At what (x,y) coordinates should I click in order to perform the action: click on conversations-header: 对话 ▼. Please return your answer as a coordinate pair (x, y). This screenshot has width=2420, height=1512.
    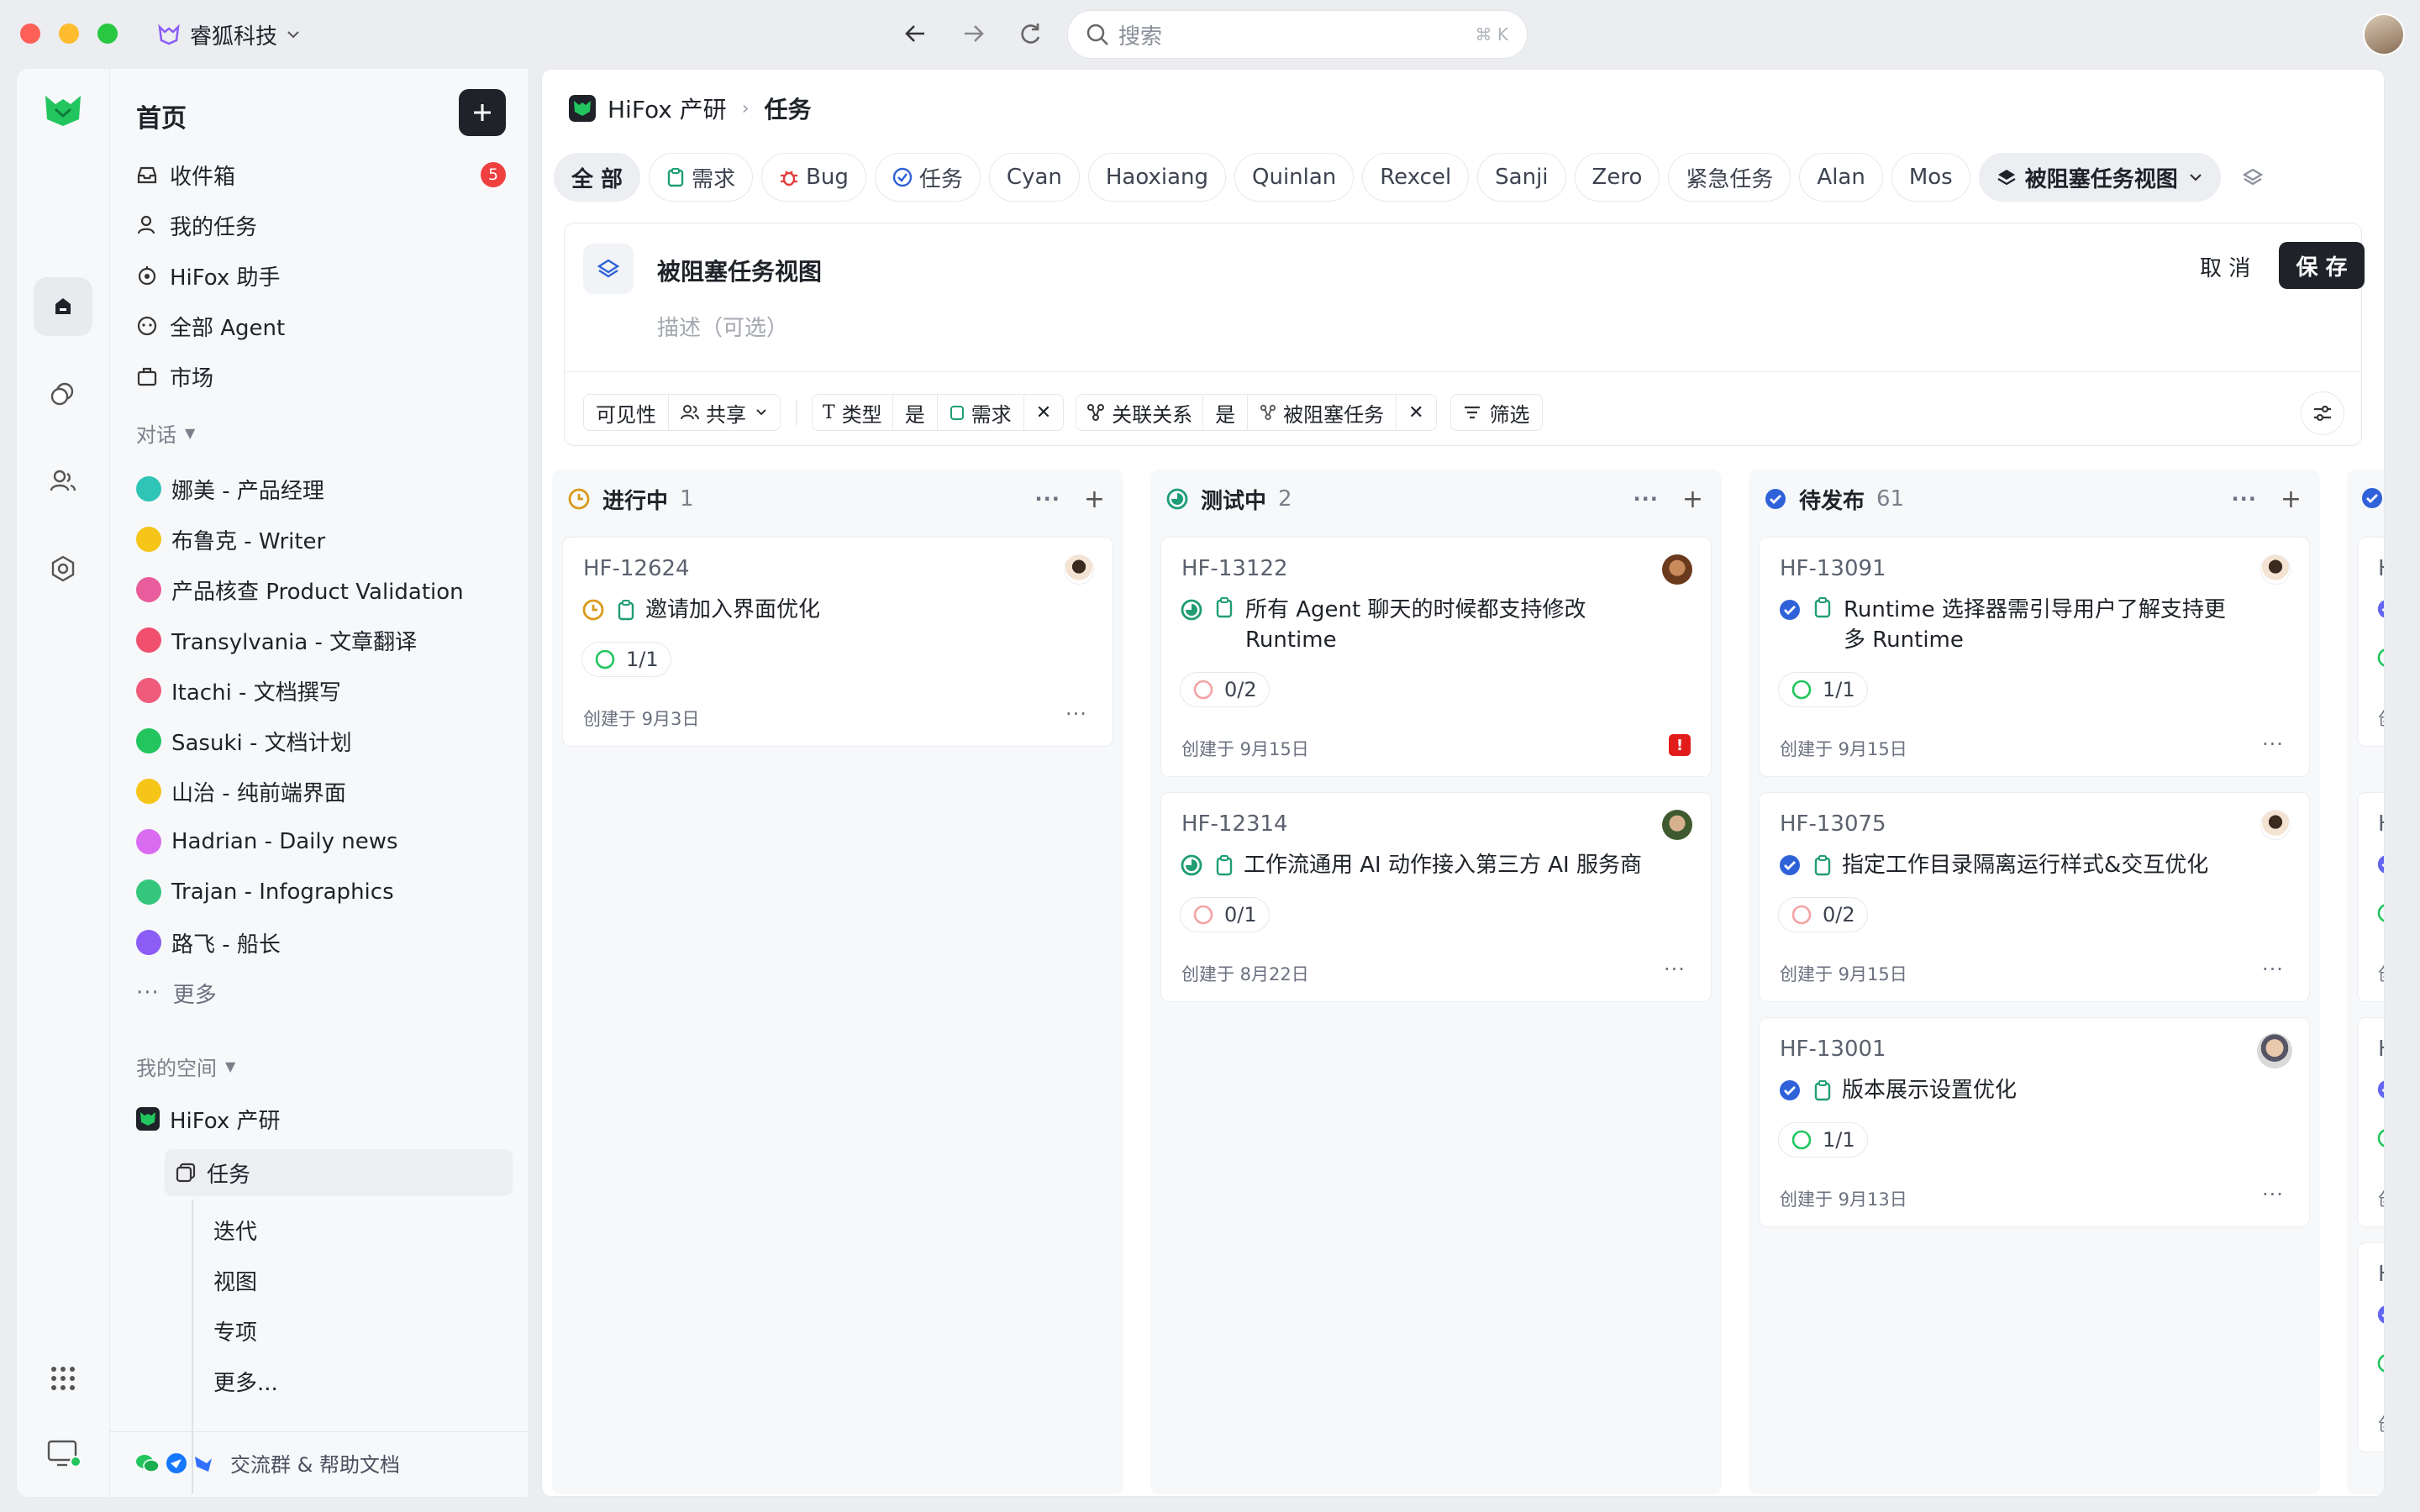
    Looking at the image, I should click on (165, 433).